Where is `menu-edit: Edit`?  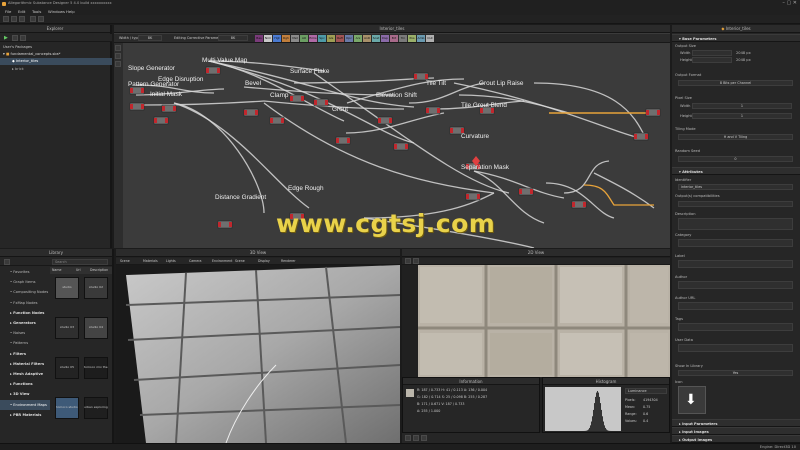 menu-edit: Edit is located at coordinates (21, 11).